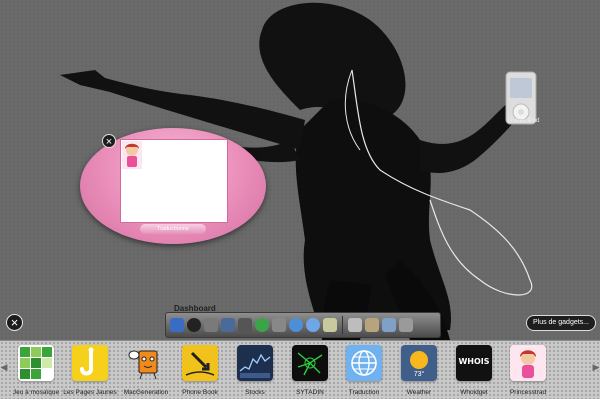 This screenshot has width=600, height=399. I want to click on gadget-whoidget: WHOIS Whoidget, so click(474, 372).